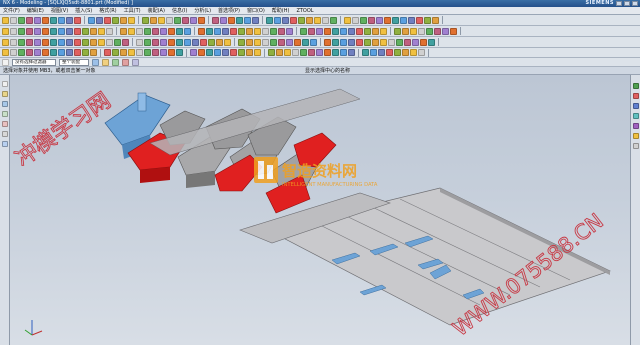 The height and width of the screenshot is (345, 640). Describe the element at coordinates (281, 10) in the screenshot. I see `menu-help: 帮助(H)` at that location.